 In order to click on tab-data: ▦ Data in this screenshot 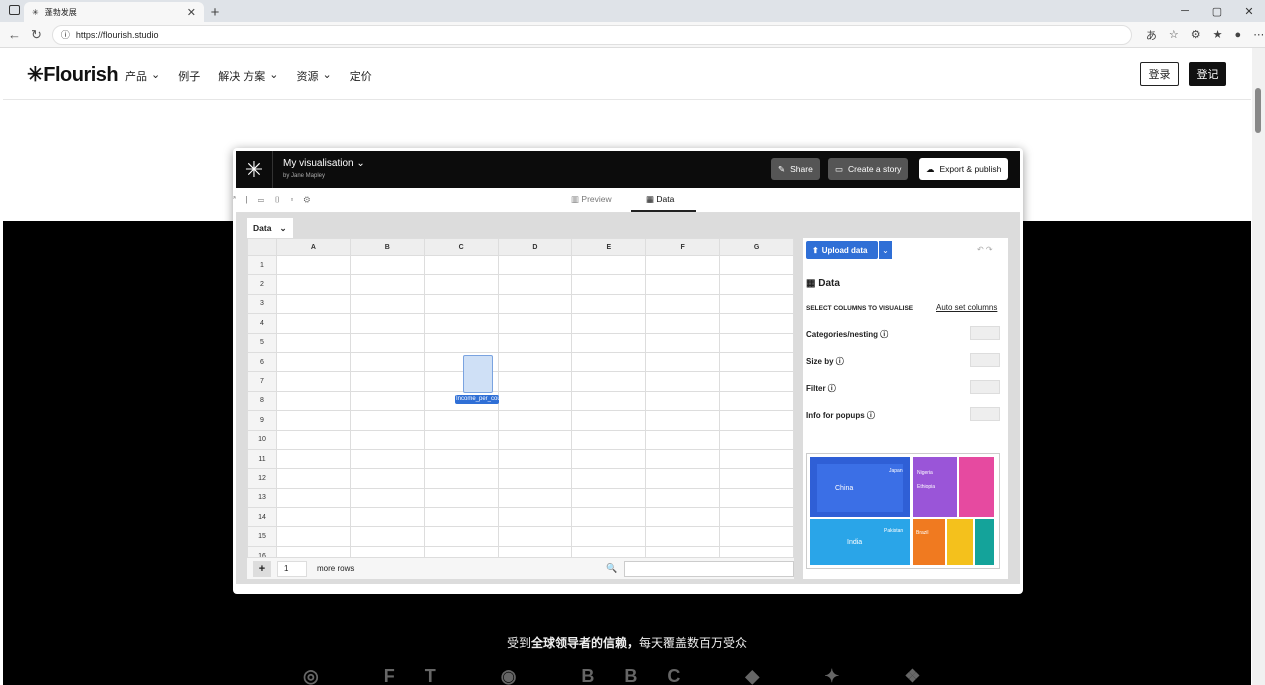, I will do `click(660, 199)`.